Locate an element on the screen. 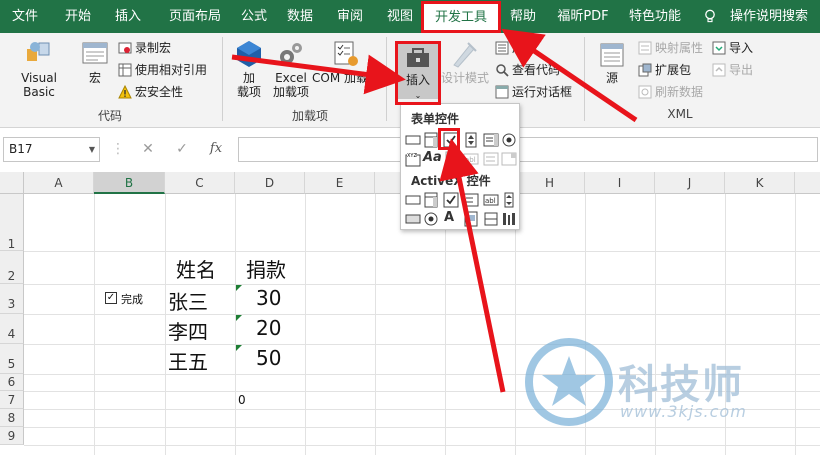 Image resolution: width=820 pixels, height=455 pixels. cancel-icon: ✕ is located at coordinates (148, 149).